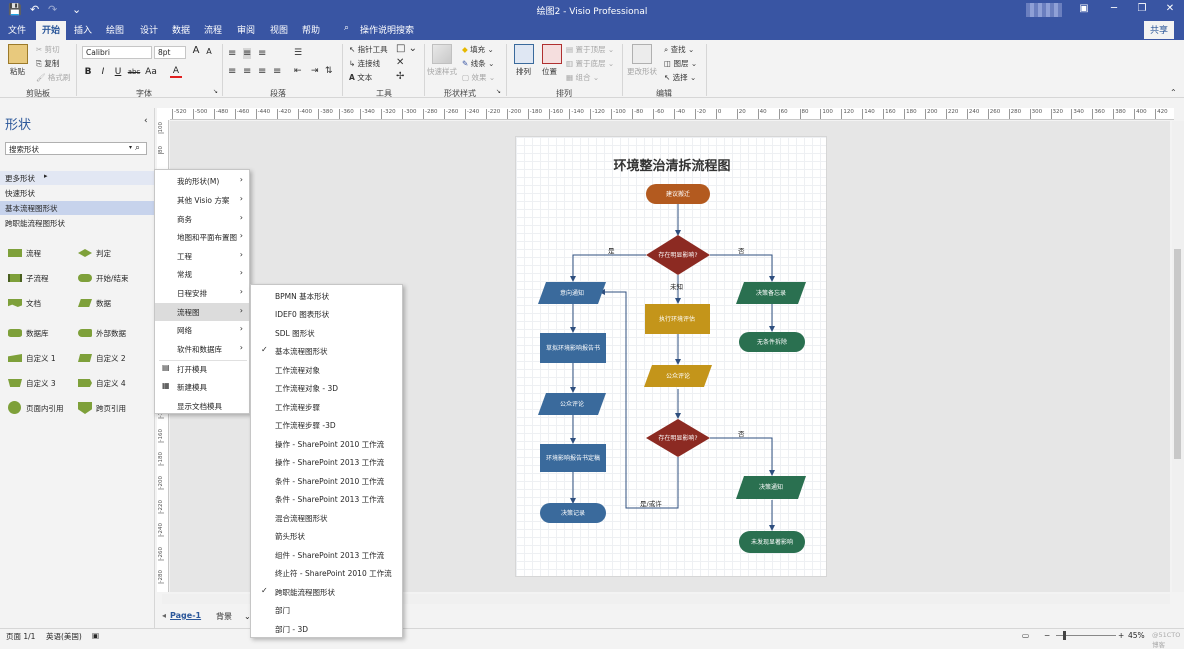 The height and width of the screenshot is (649, 1184). What do you see at coordinates (326, 573) in the screenshot?
I see `submenu-terminators-sp2010: 终止符 - SharePoint 2010 工作流` at bounding box center [326, 573].